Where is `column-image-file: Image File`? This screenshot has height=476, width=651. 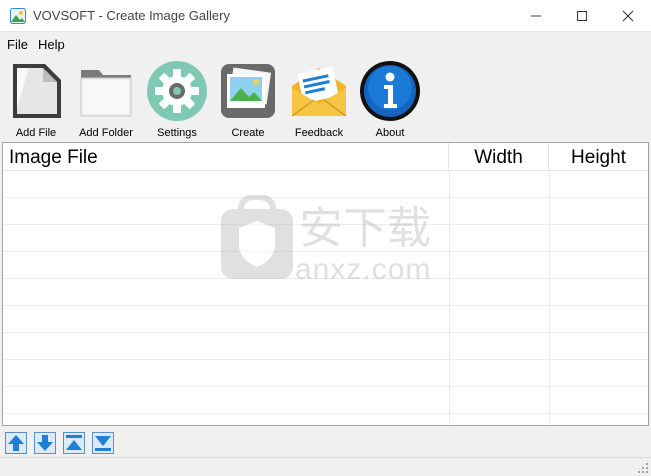
column-image-file: Image File is located at coordinates (226, 157).